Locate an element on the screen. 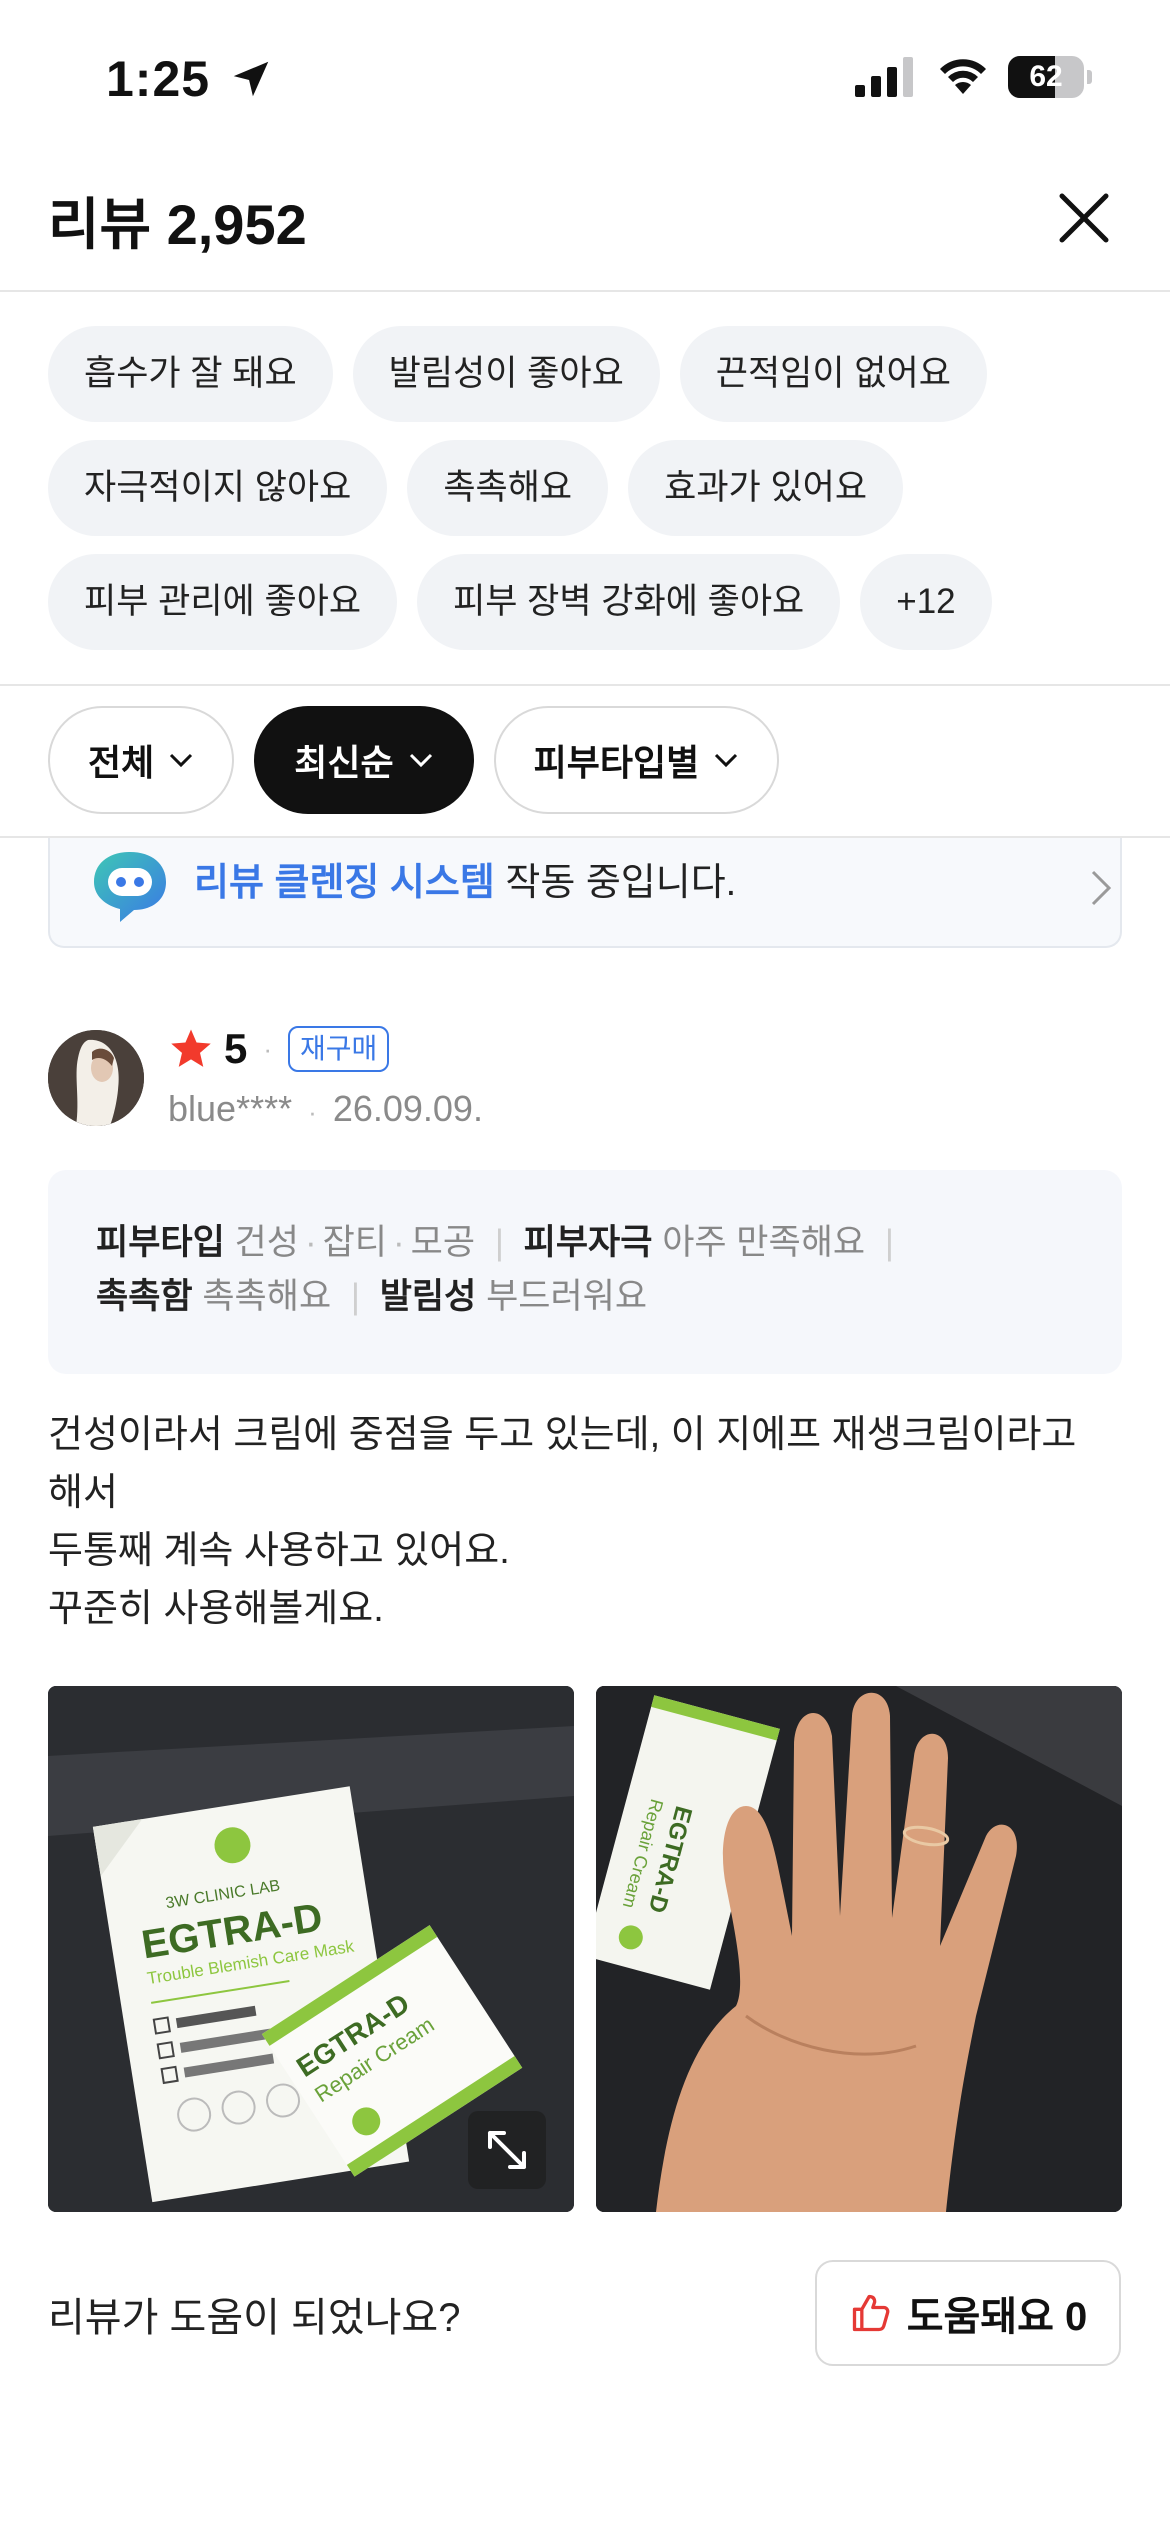  spreadability-value: 부드러워요 is located at coordinates (567, 1296).